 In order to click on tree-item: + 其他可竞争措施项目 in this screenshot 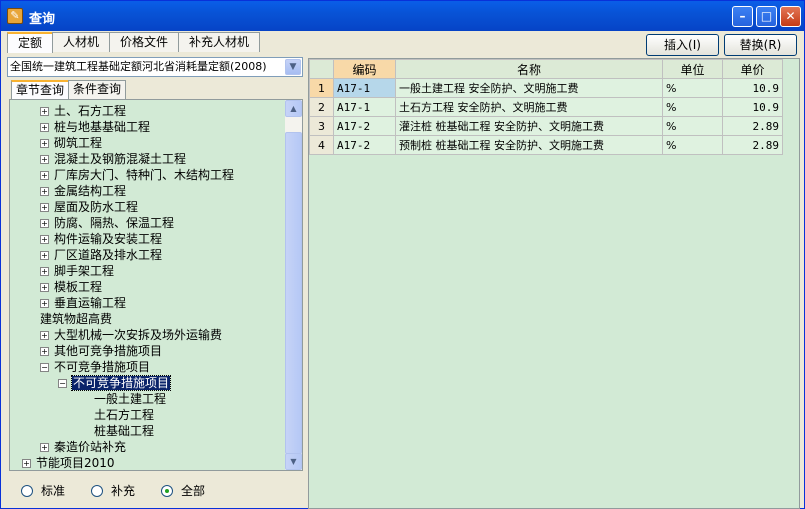, I will do `click(101, 351)`.